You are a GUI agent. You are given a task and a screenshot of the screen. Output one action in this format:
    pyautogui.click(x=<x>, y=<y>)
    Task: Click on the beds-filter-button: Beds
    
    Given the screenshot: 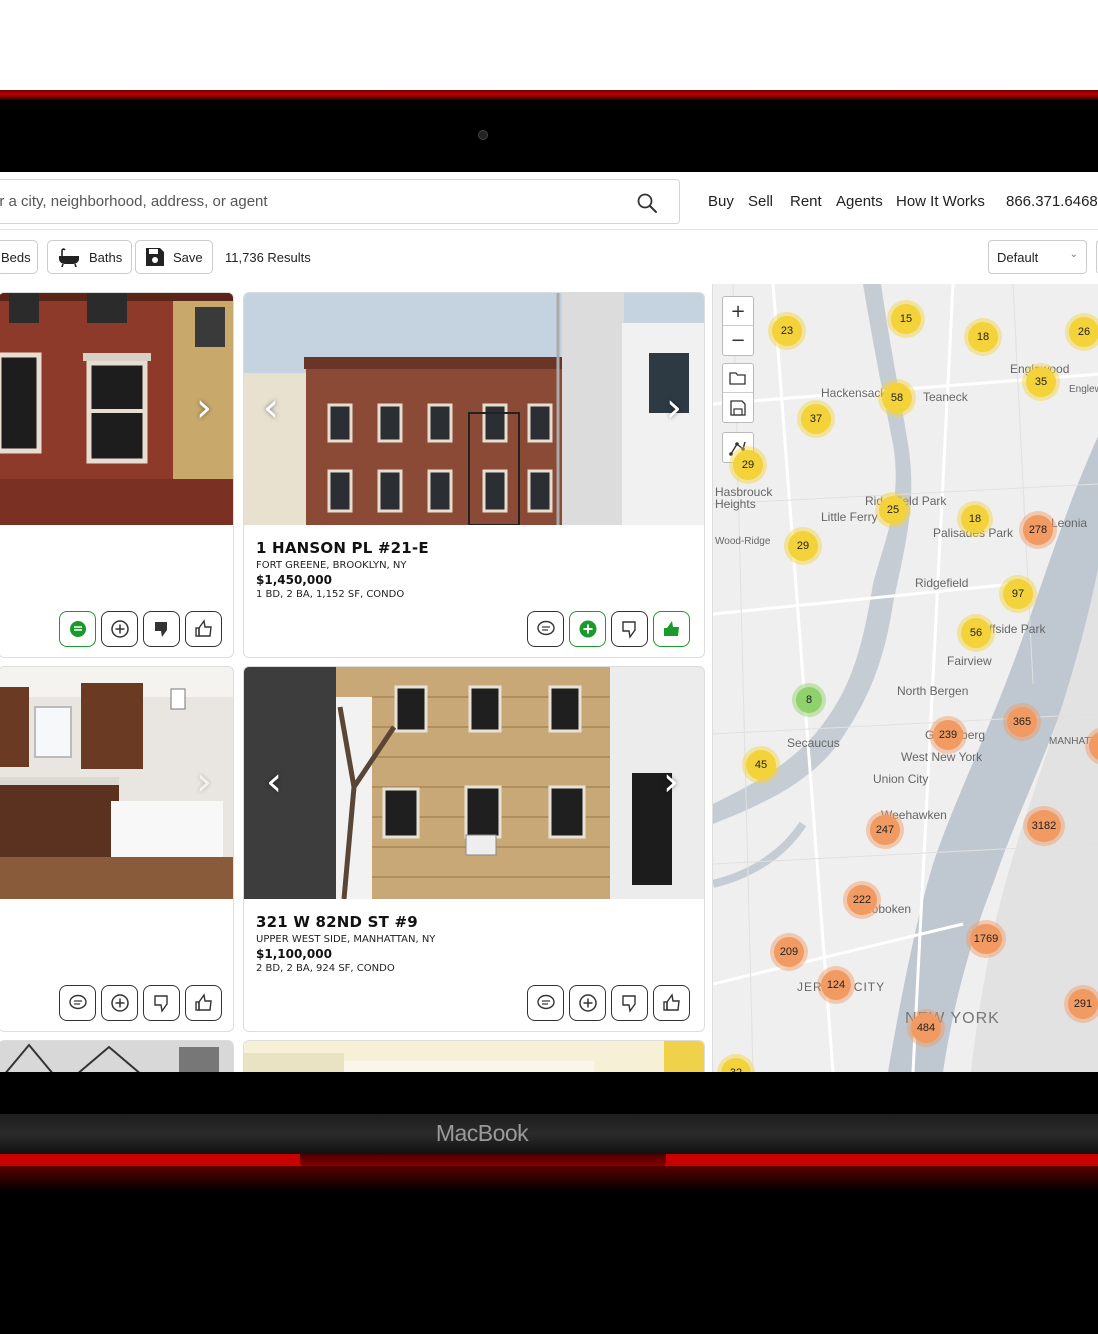 What is the action you would take?
    pyautogui.click(x=19, y=257)
    